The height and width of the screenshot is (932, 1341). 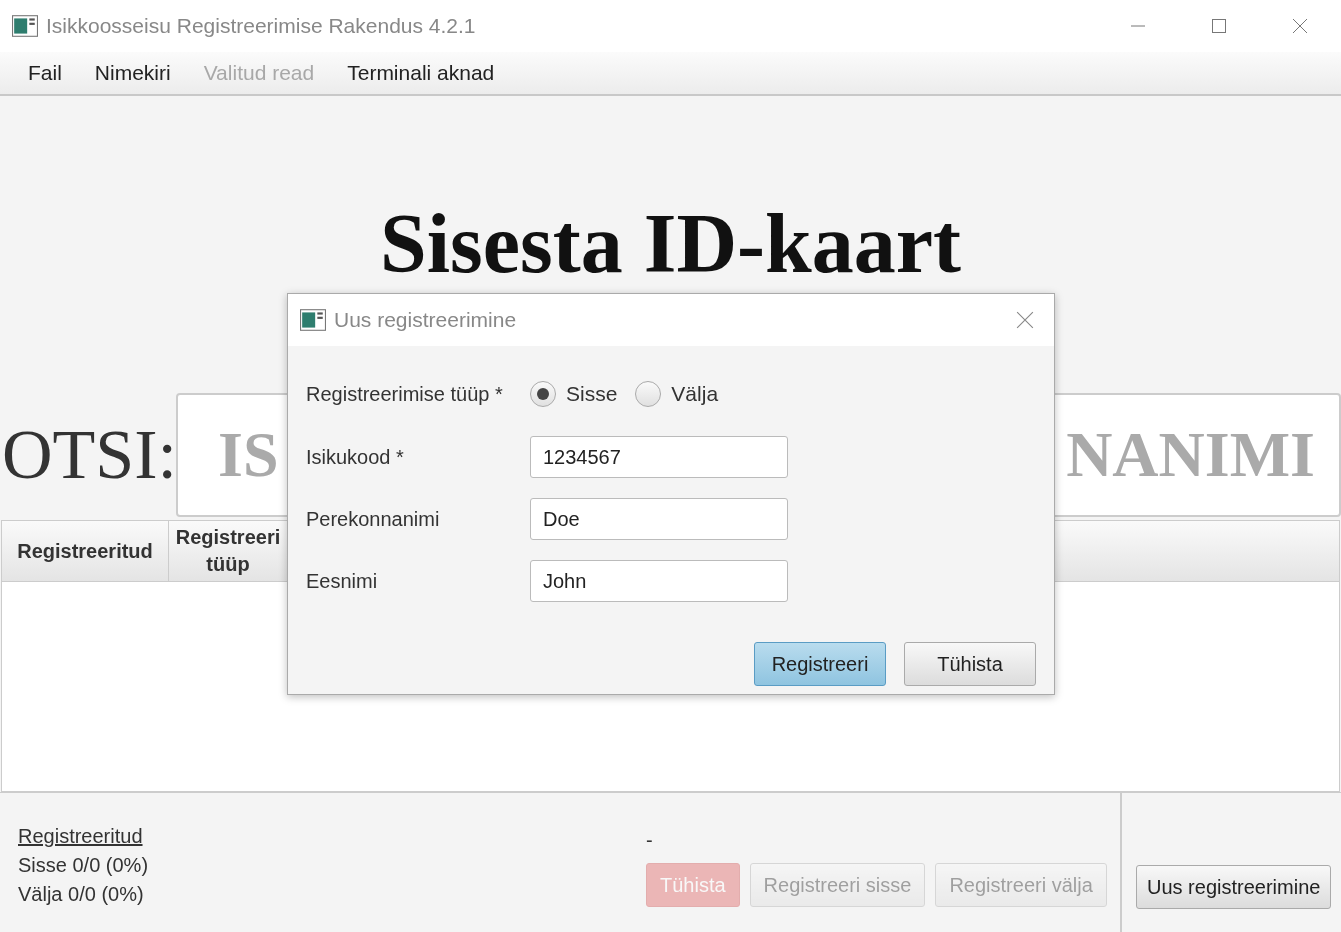 What do you see at coordinates (88, 455) in the screenshot?
I see `search-label: OTSI:` at bounding box center [88, 455].